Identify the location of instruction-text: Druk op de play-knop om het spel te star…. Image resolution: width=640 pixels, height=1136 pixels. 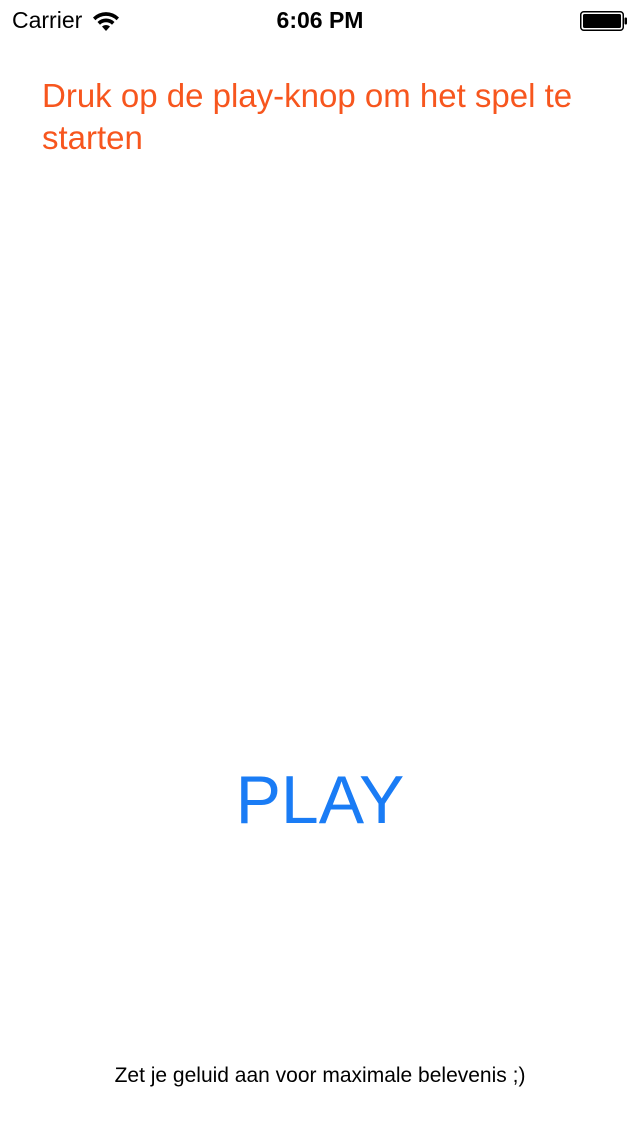
(307, 116).